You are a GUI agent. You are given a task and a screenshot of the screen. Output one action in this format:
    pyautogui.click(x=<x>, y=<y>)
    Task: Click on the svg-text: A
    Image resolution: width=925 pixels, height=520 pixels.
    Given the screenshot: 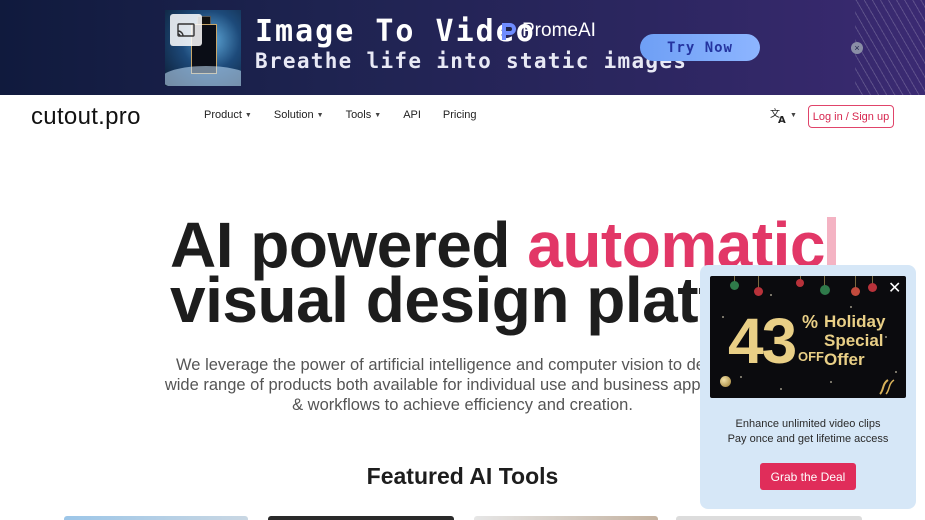 What is the action you would take?
    pyautogui.click(x=782, y=119)
    